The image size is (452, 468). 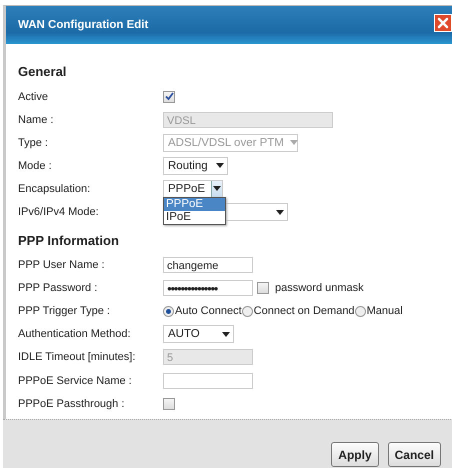 What do you see at coordinates (384, 311) in the screenshot?
I see `radio-label: Manual` at bounding box center [384, 311].